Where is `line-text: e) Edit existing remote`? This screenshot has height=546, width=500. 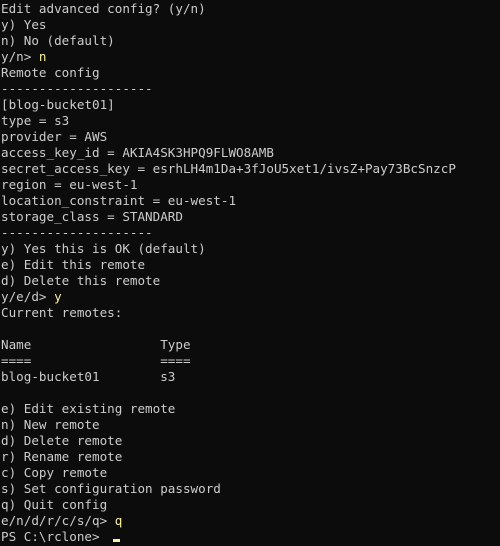 line-text: e) Edit existing remote is located at coordinates (88, 408).